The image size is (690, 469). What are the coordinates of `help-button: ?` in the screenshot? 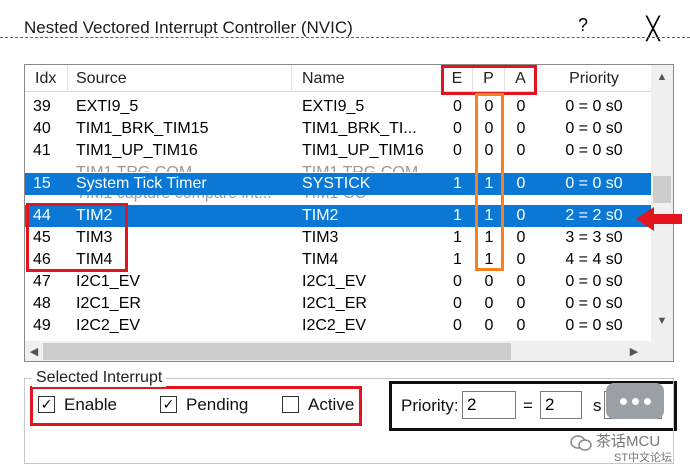 It's located at (583, 27).